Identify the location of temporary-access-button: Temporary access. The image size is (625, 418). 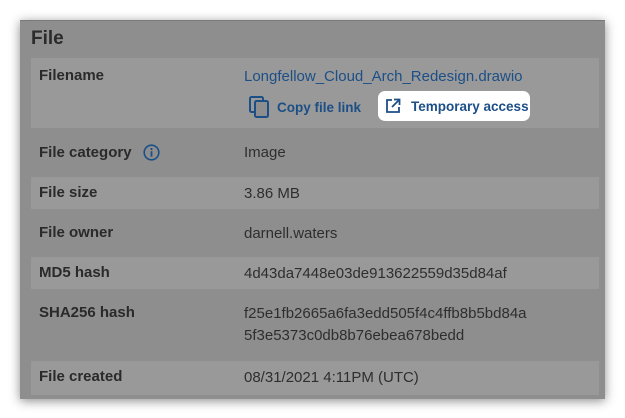
(457, 106).